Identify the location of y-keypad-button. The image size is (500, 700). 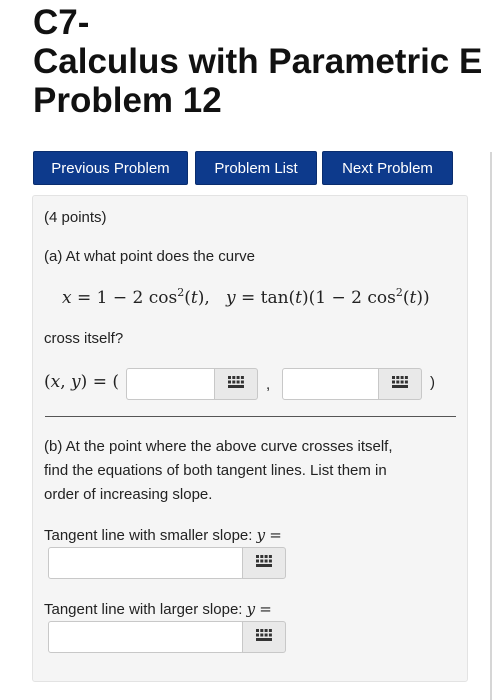
(400, 384).